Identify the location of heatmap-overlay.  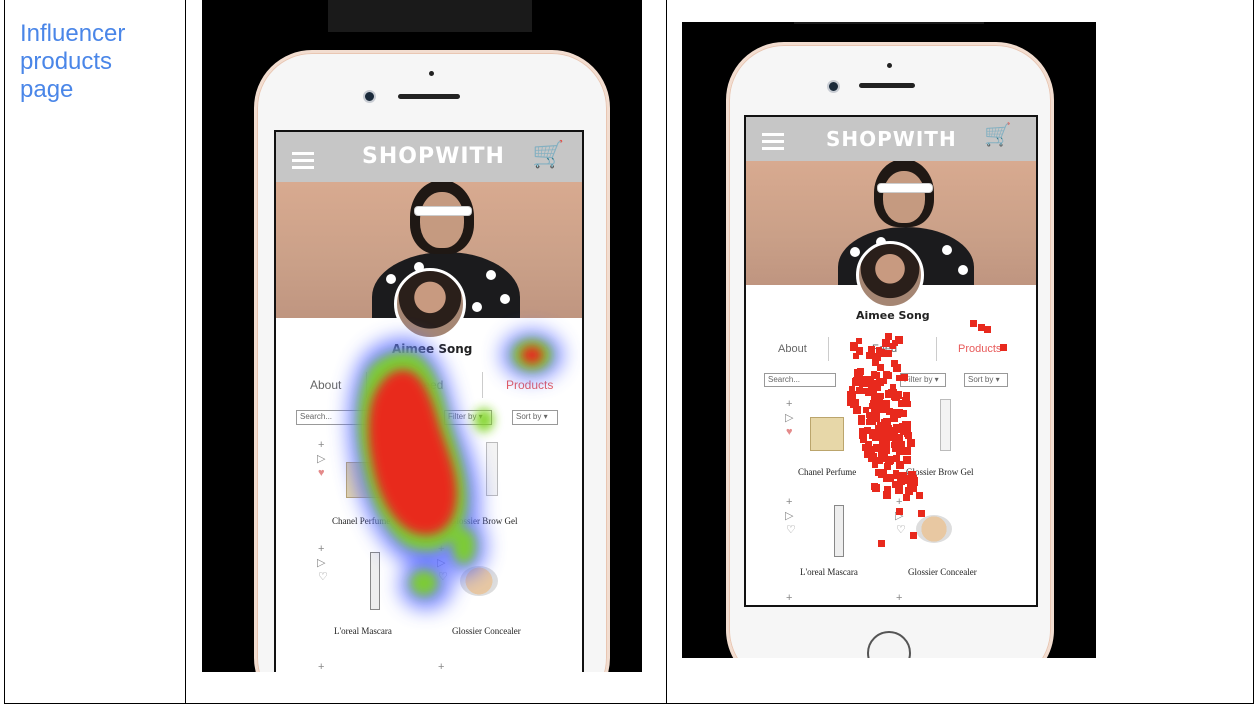
(455, 470).